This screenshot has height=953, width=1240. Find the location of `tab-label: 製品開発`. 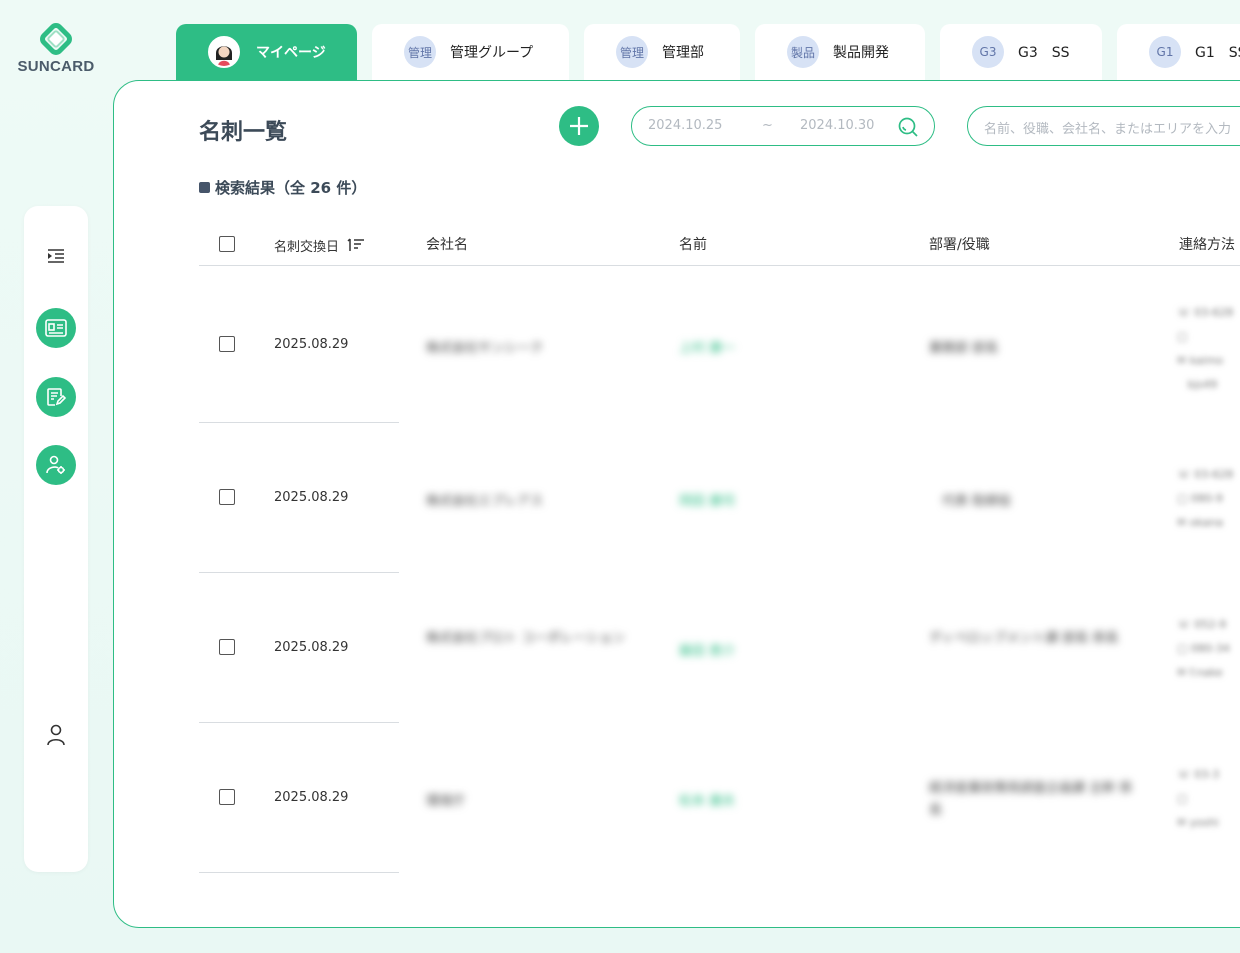

tab-label: 製品開発 is located at coordinates (861, 53).